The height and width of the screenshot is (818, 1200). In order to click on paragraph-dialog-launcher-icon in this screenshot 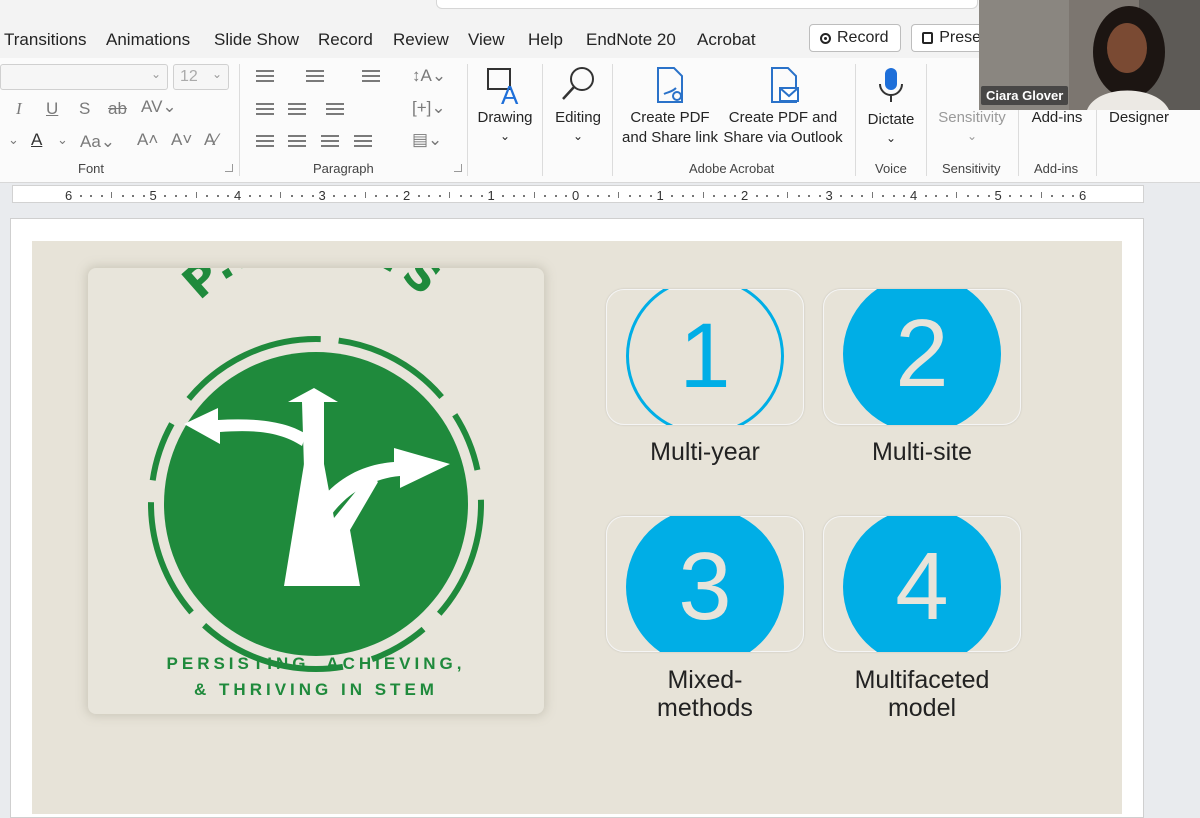, I will do `click(458, 168)`.